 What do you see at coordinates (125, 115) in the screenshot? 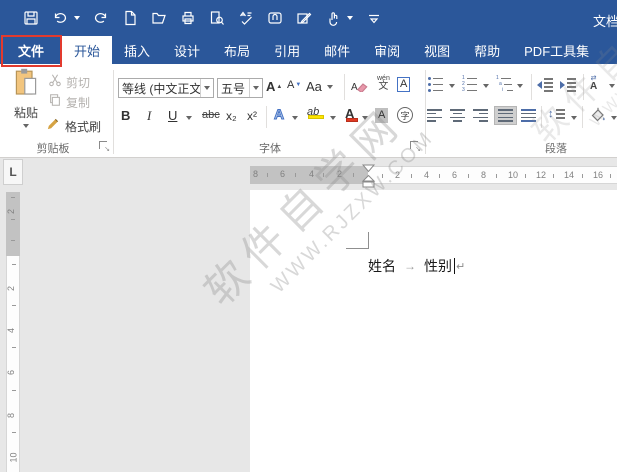
I see `bold-button: B` at bounding box center [125, 115].